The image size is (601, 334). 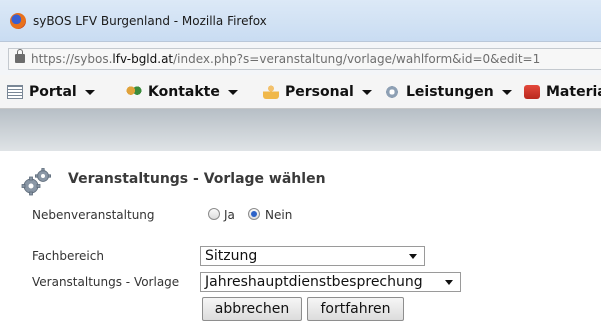 I want to click on menu-material-label: Material, so click(x=573, y=92).